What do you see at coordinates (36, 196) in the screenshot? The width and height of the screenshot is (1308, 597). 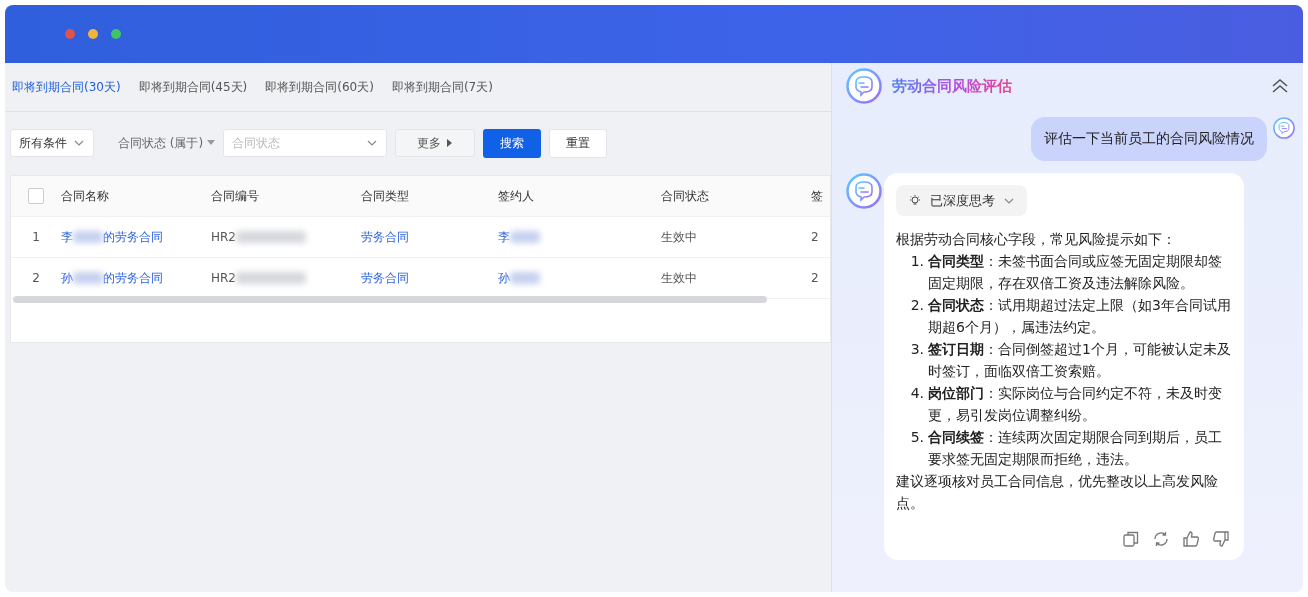 I see `select-all-checkbox` at bounding box center [36, 196].